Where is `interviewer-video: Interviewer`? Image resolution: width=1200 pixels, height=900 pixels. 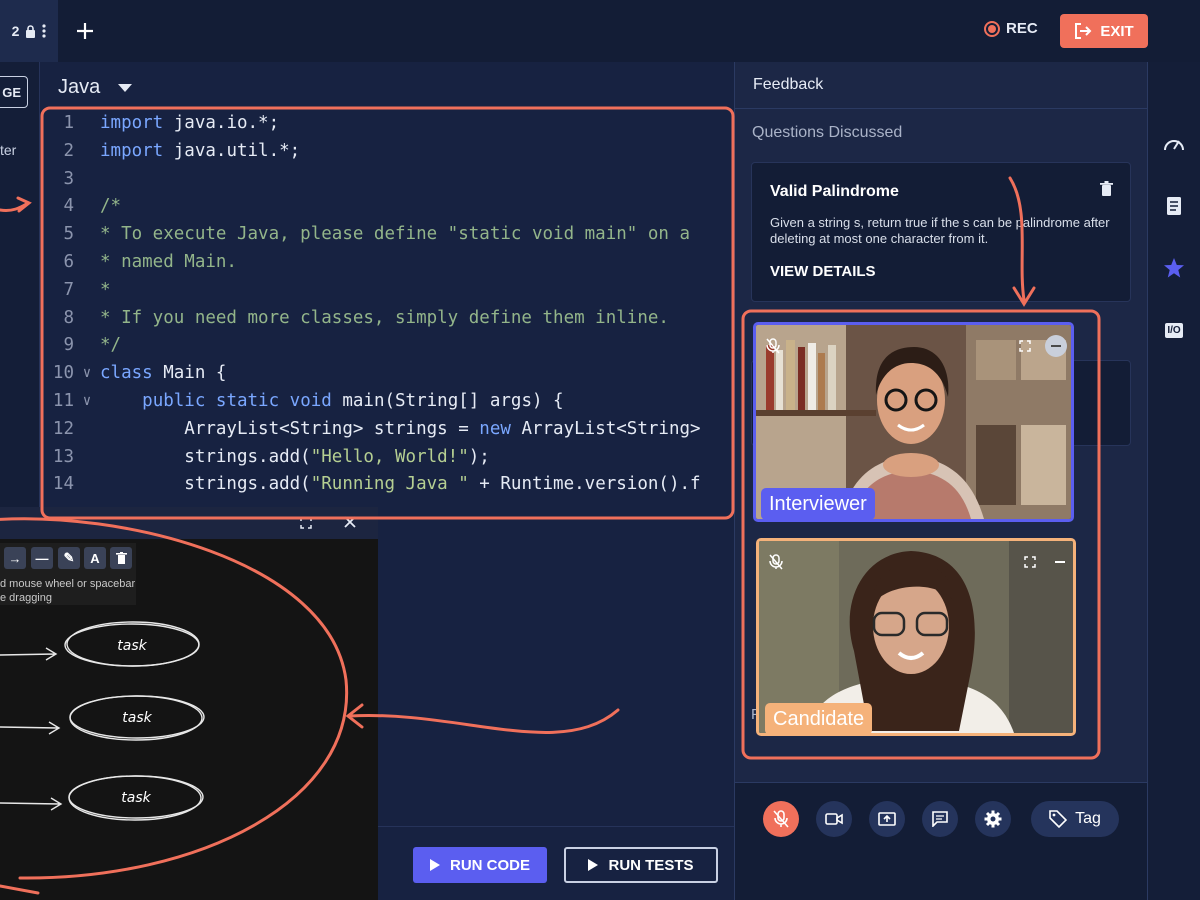
interviewer-video: Interviewer is located at coordinates (913, 422).